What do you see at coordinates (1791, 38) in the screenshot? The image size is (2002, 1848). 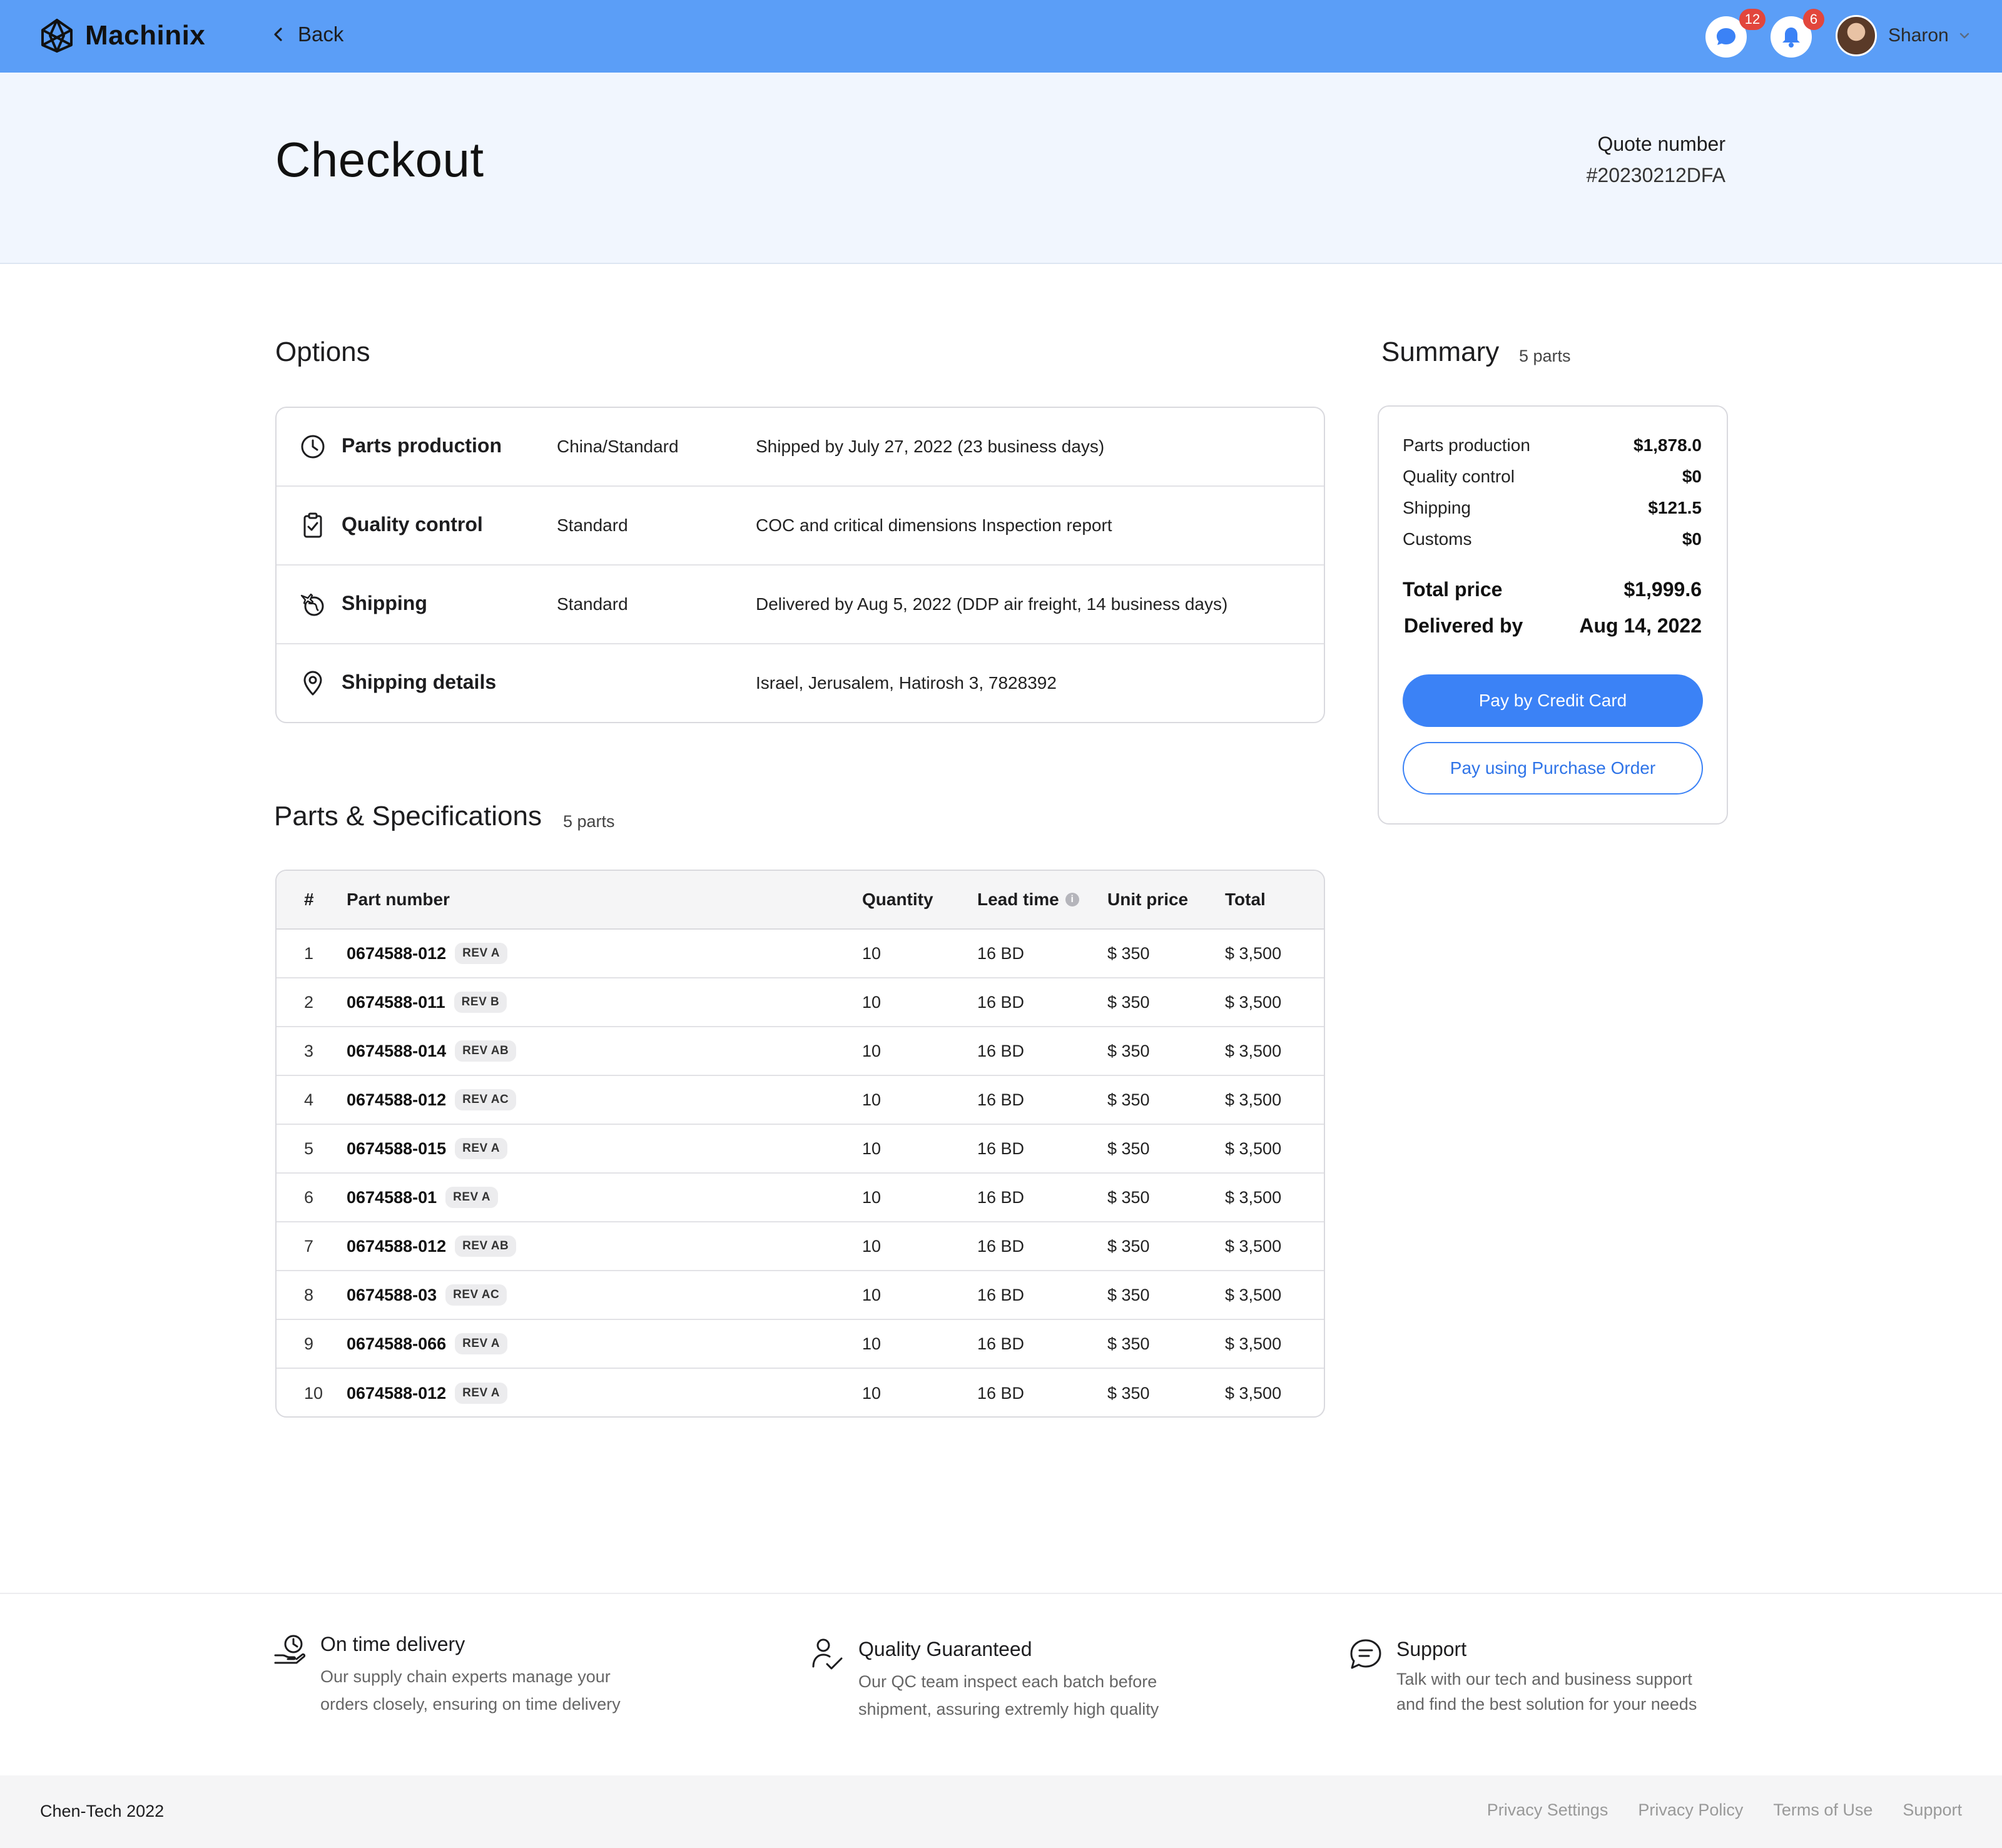 I see `bell-icon` at bounding box center [1791, 38].